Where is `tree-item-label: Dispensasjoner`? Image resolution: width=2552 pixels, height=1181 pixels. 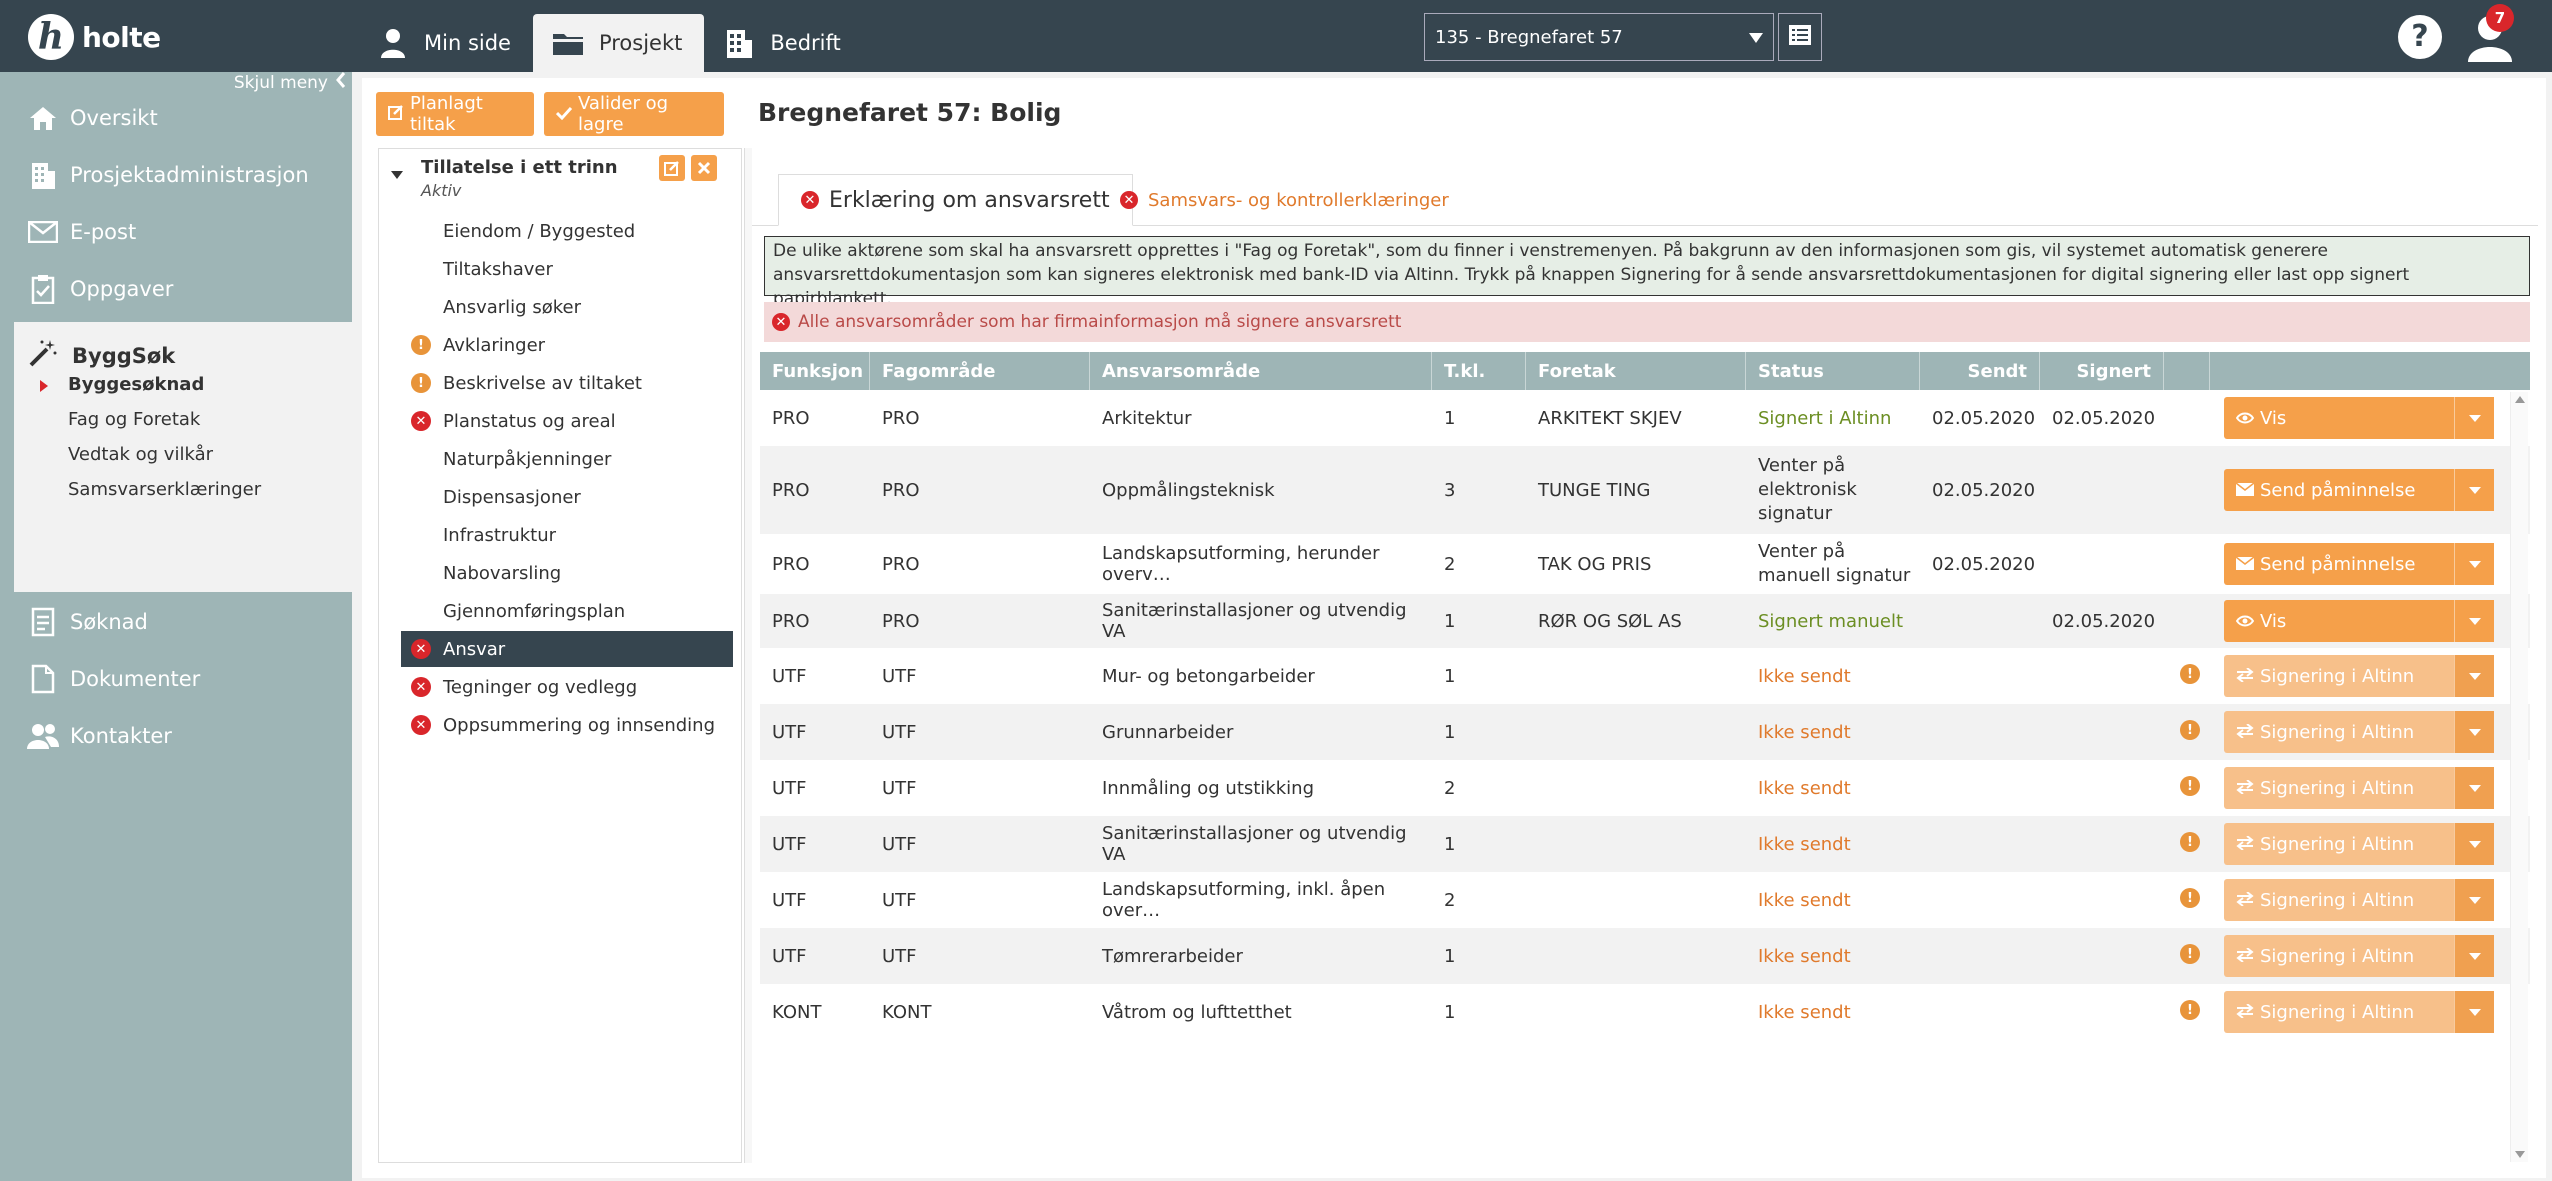
tree-item-label: Dispensasjoner is located at coordinates (512, 497).